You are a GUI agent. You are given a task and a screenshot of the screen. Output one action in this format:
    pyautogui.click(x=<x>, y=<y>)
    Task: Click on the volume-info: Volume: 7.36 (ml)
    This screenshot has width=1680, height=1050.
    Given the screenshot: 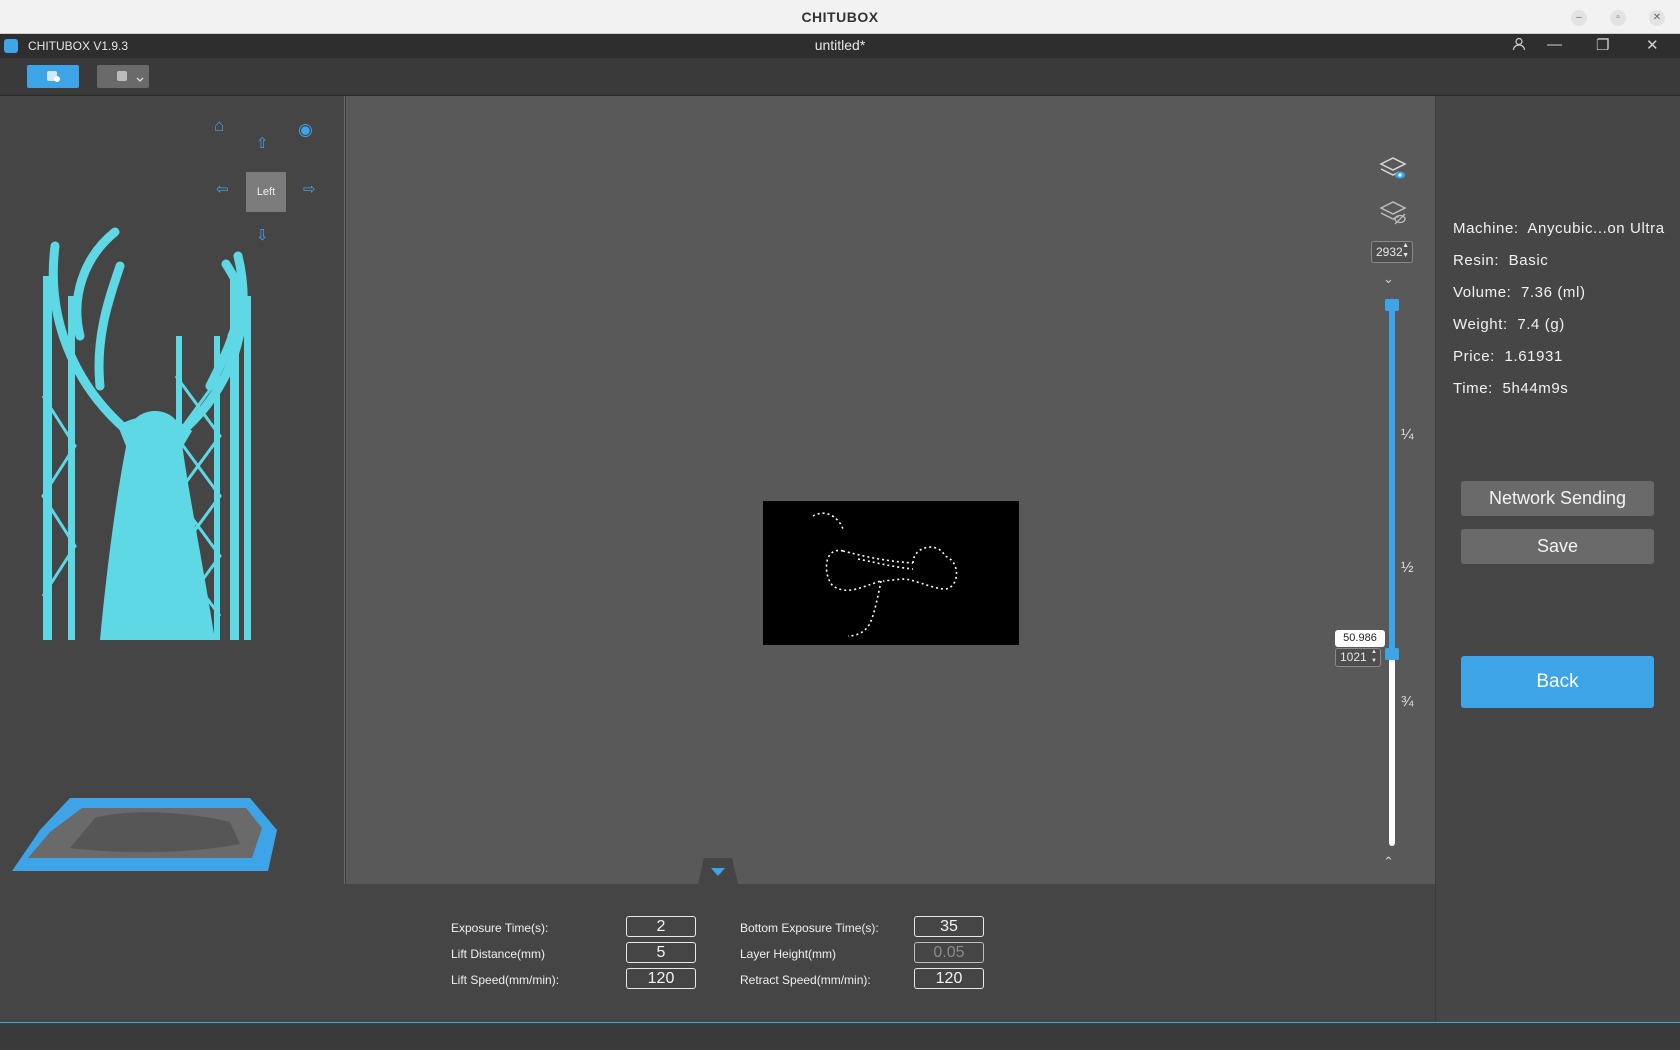 What is the action you would take?
    pyautogui.click(x=1519, y=292)
    